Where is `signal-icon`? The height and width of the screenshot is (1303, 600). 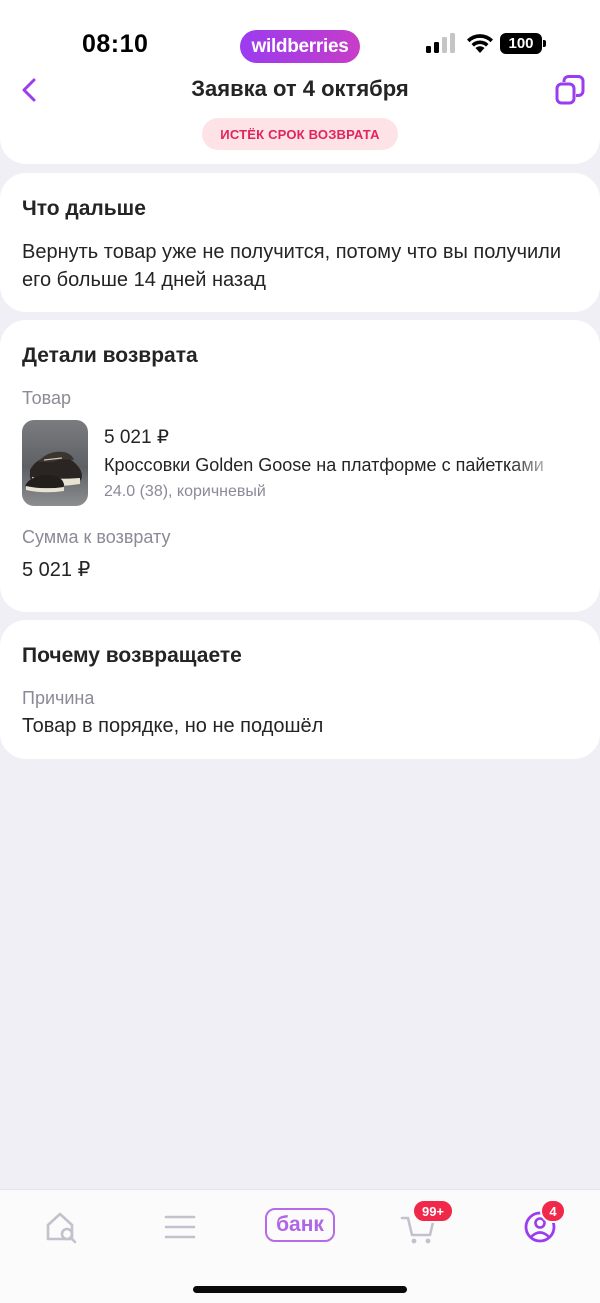 signal-icon is located at coordinates (440, 43).